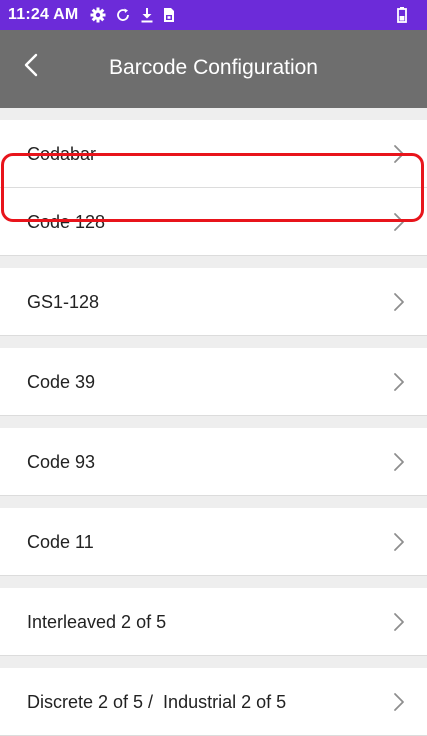  What do you see at coordinates (97, 622) in the screenshot?
I see `list-item-label: Interleaved 2 of 5` at bounding box center [97, 622].